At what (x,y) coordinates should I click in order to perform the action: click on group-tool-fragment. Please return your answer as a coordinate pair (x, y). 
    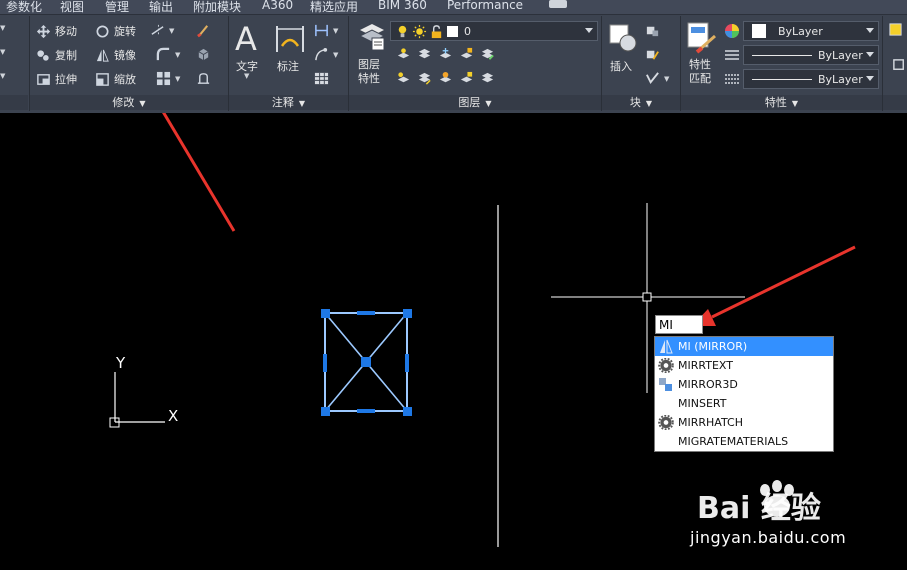
    Looking at the image, I should click on (899, 65).